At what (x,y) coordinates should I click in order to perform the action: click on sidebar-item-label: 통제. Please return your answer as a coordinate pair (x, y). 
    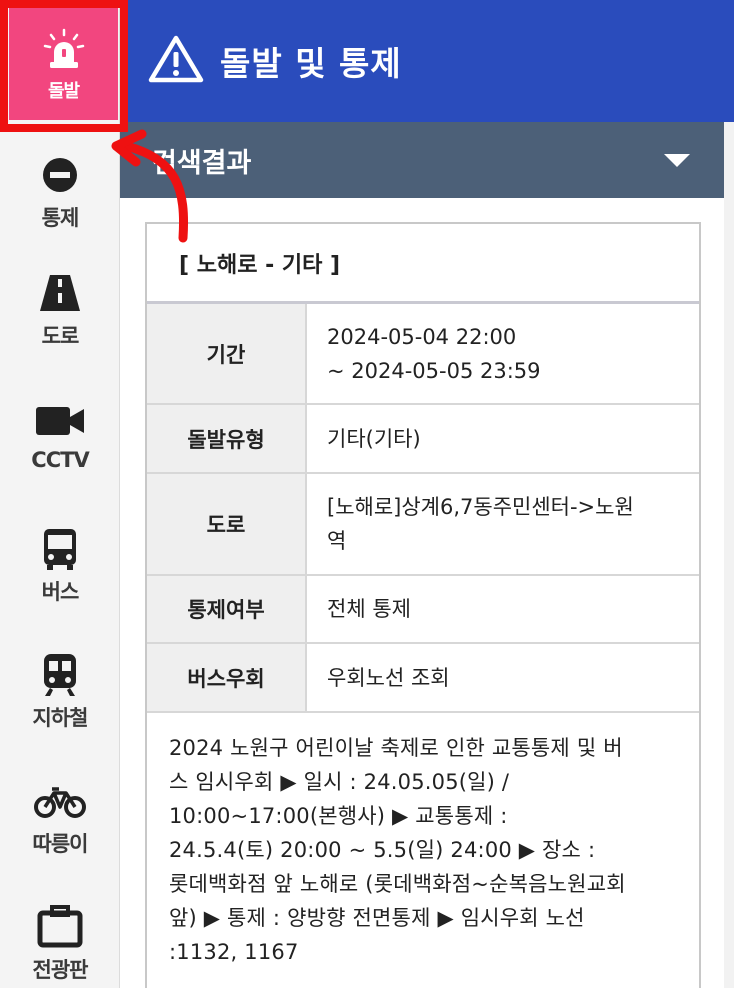
    Looking at the image, I should click on (60, 218).